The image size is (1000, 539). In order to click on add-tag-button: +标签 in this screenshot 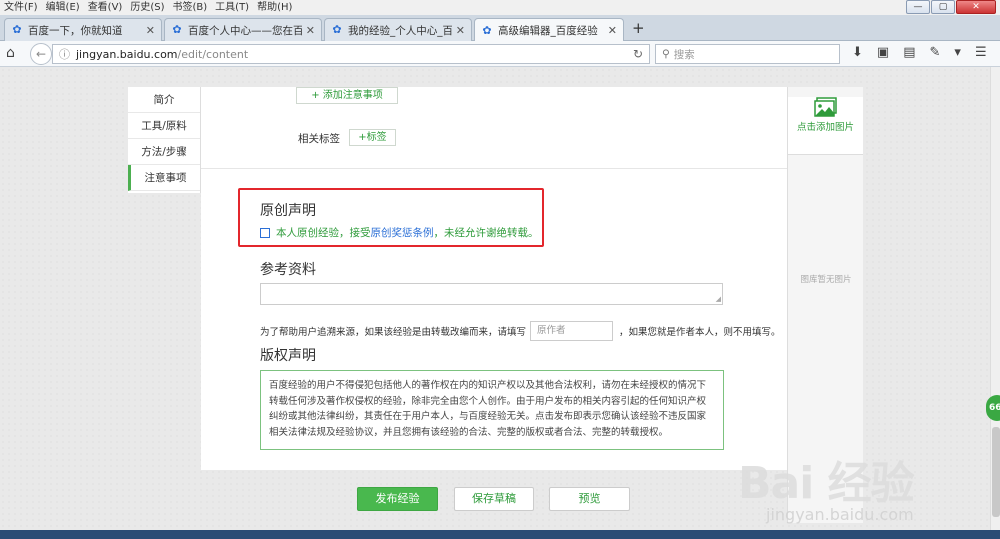, I will do `click(372, 137)`.